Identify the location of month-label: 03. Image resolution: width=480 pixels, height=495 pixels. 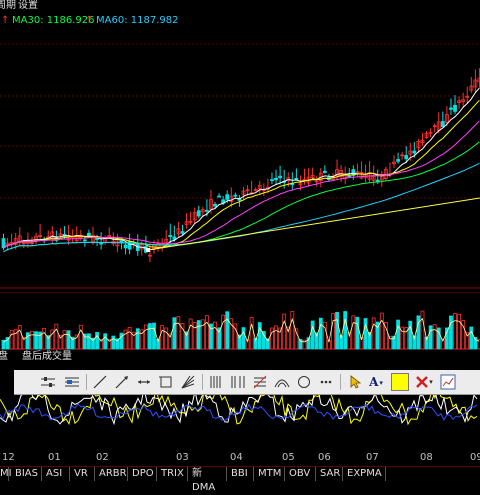
(182, 457).